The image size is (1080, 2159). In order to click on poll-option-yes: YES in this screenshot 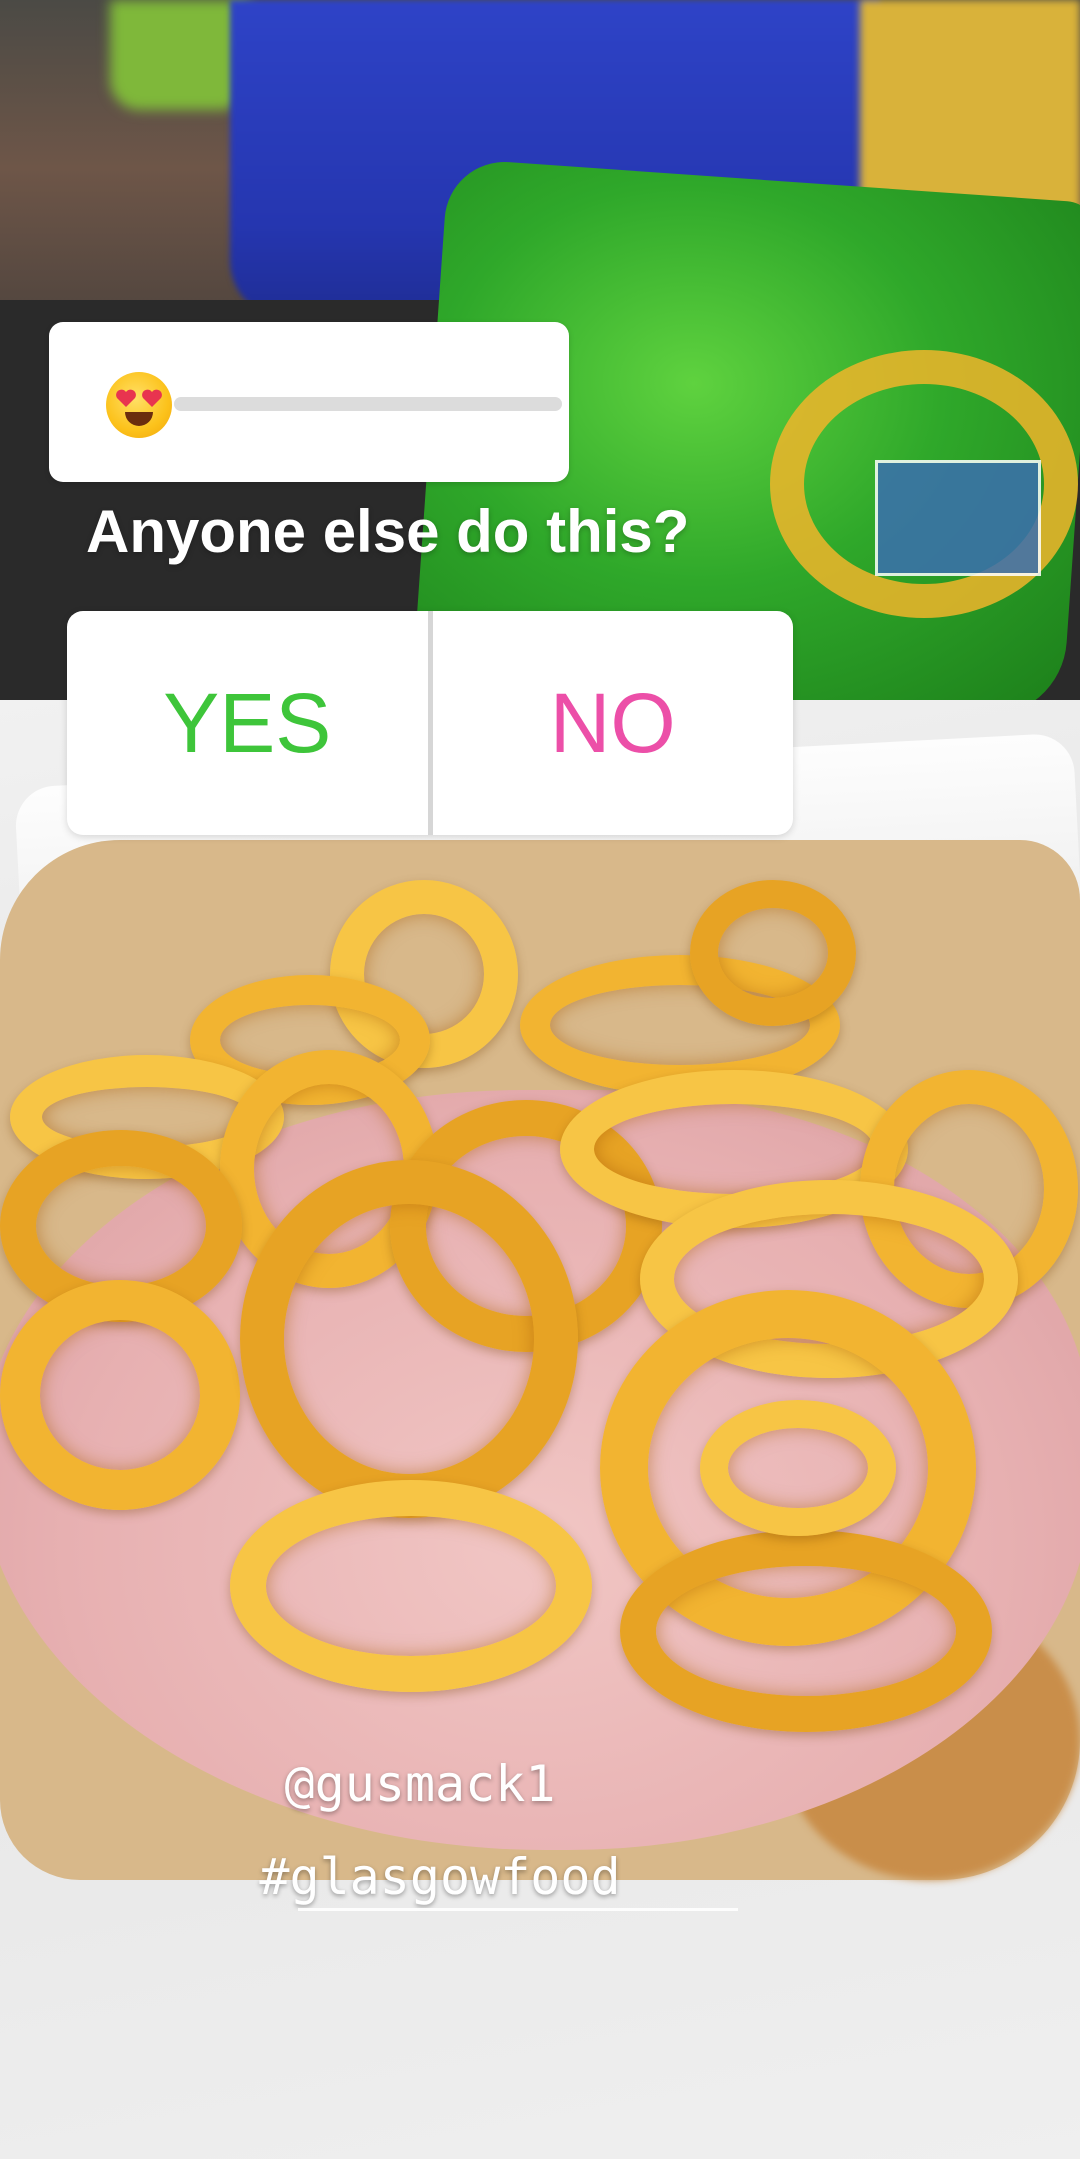, I will do `click(247, 723)`.